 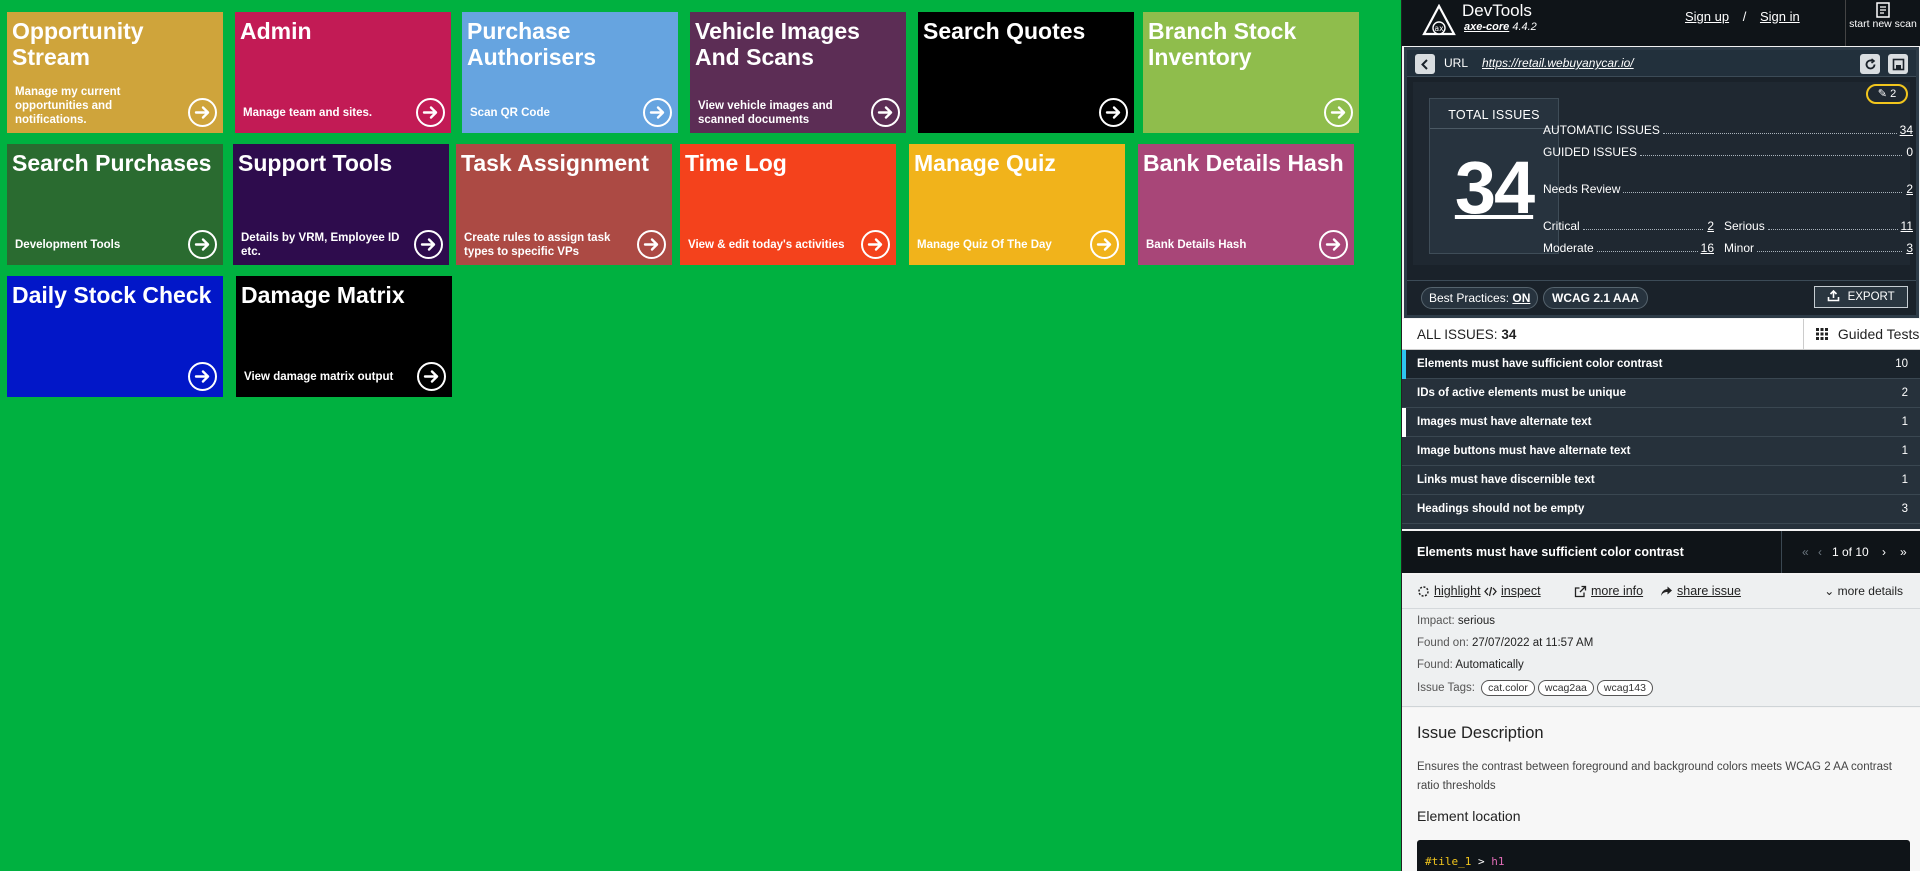 I want to click on tile-description: Manage Quiz Of The Day, so click(x=984, y=245).